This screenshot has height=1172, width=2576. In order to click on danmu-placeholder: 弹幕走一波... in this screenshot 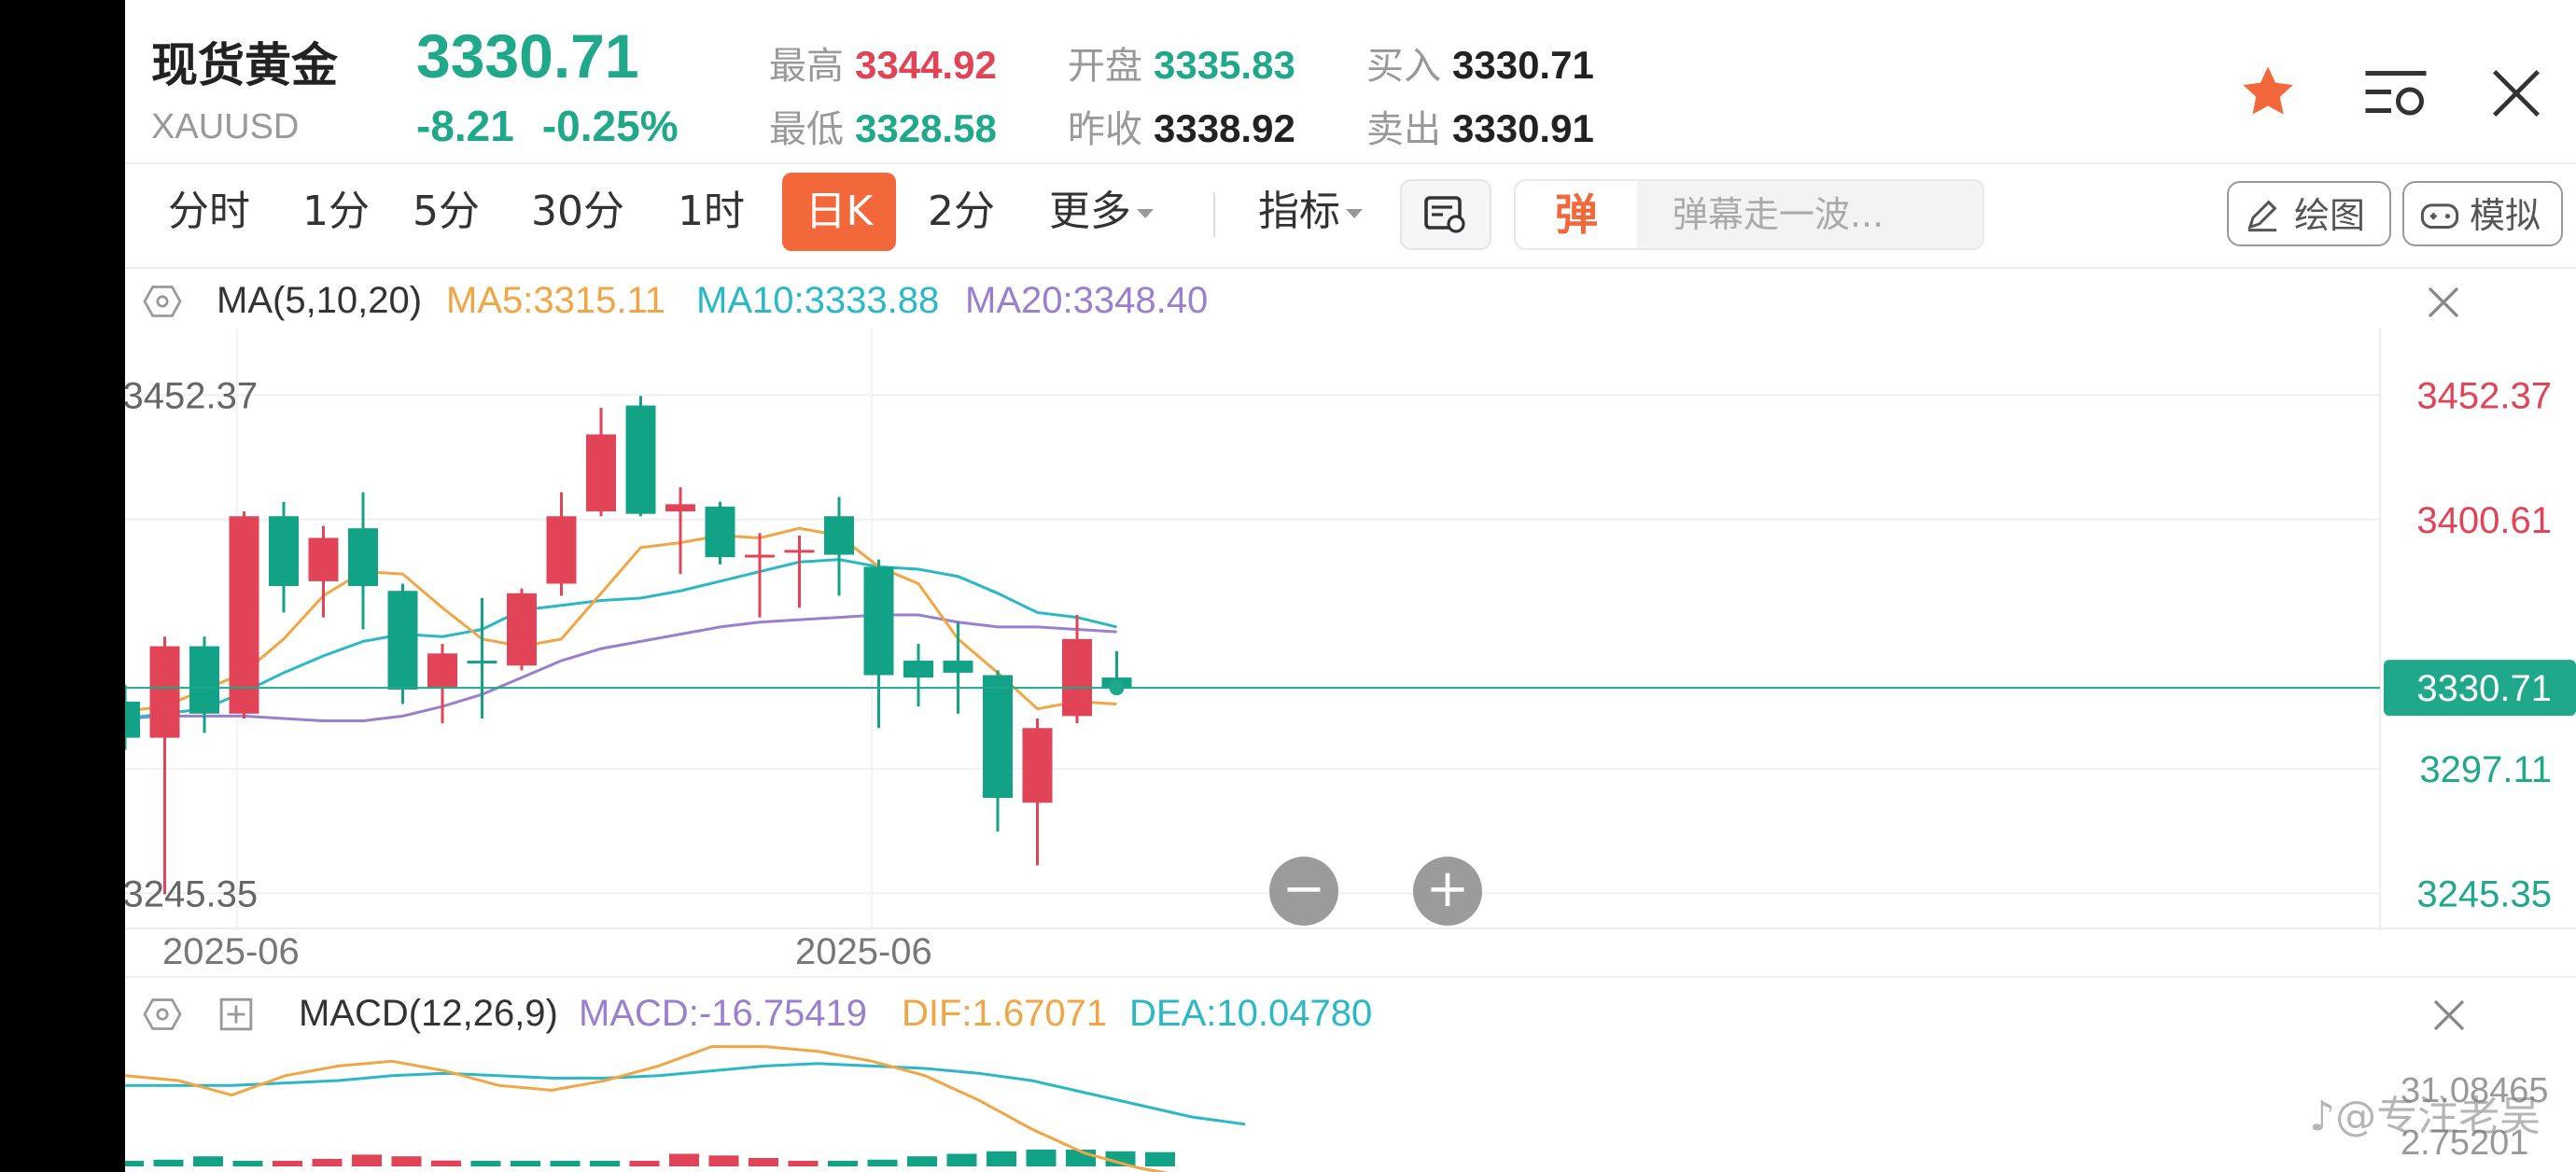, I will do `click(1778, 214)`.